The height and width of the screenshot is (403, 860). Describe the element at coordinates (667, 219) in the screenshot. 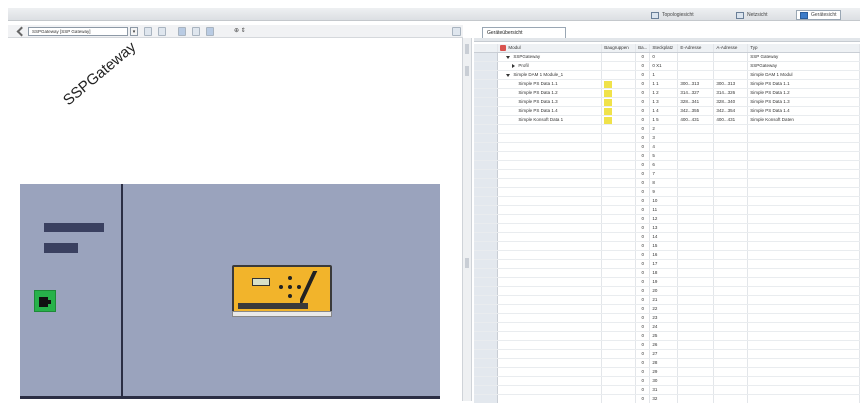

I see `table-row: 0 12` at that location.